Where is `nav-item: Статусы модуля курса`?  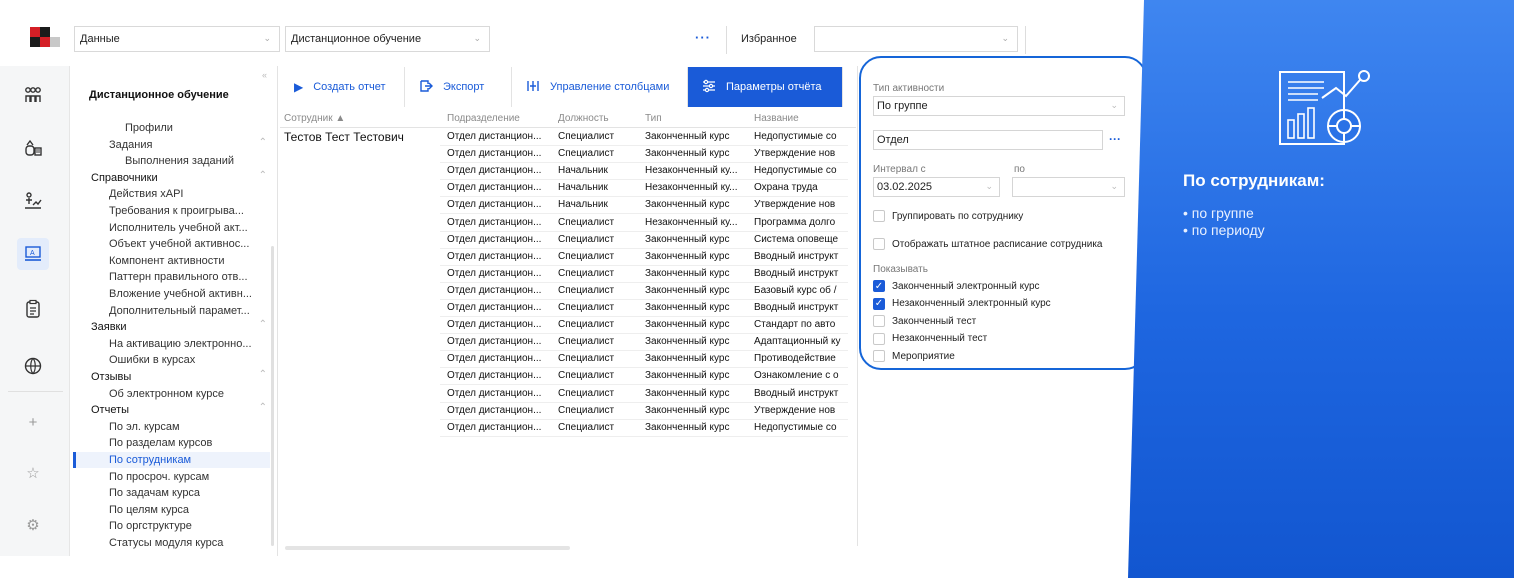
nav-item: Статусы модуля курса is located at coordinates (166, 543).